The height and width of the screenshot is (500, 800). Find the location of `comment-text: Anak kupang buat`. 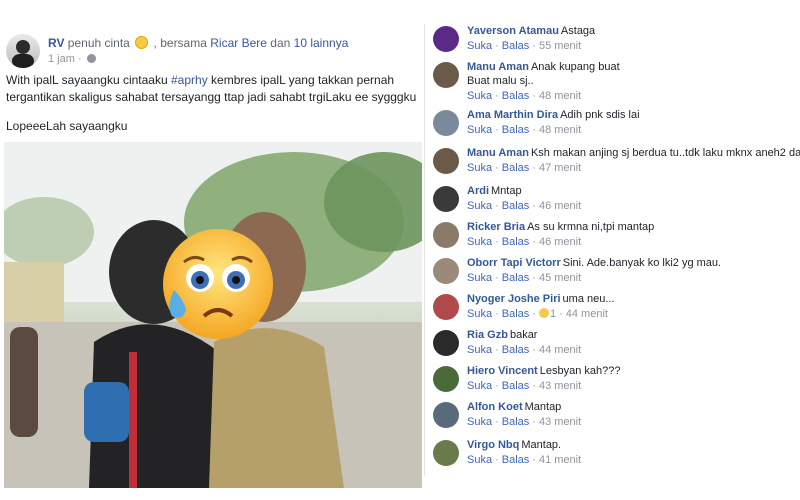

comment-text: Anak kupang buat is located at coordinates (575, 67).